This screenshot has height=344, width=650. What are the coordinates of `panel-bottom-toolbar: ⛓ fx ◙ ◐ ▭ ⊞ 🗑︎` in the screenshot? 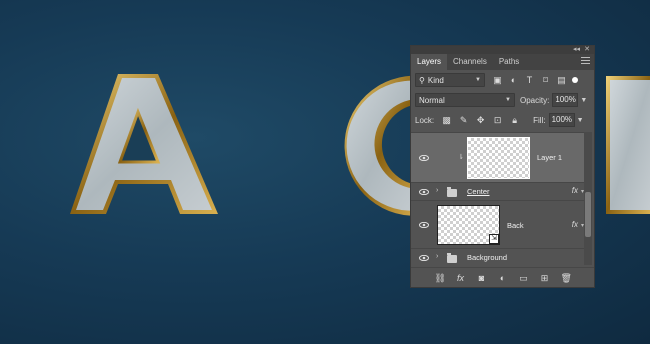 It's located at (502, 277).